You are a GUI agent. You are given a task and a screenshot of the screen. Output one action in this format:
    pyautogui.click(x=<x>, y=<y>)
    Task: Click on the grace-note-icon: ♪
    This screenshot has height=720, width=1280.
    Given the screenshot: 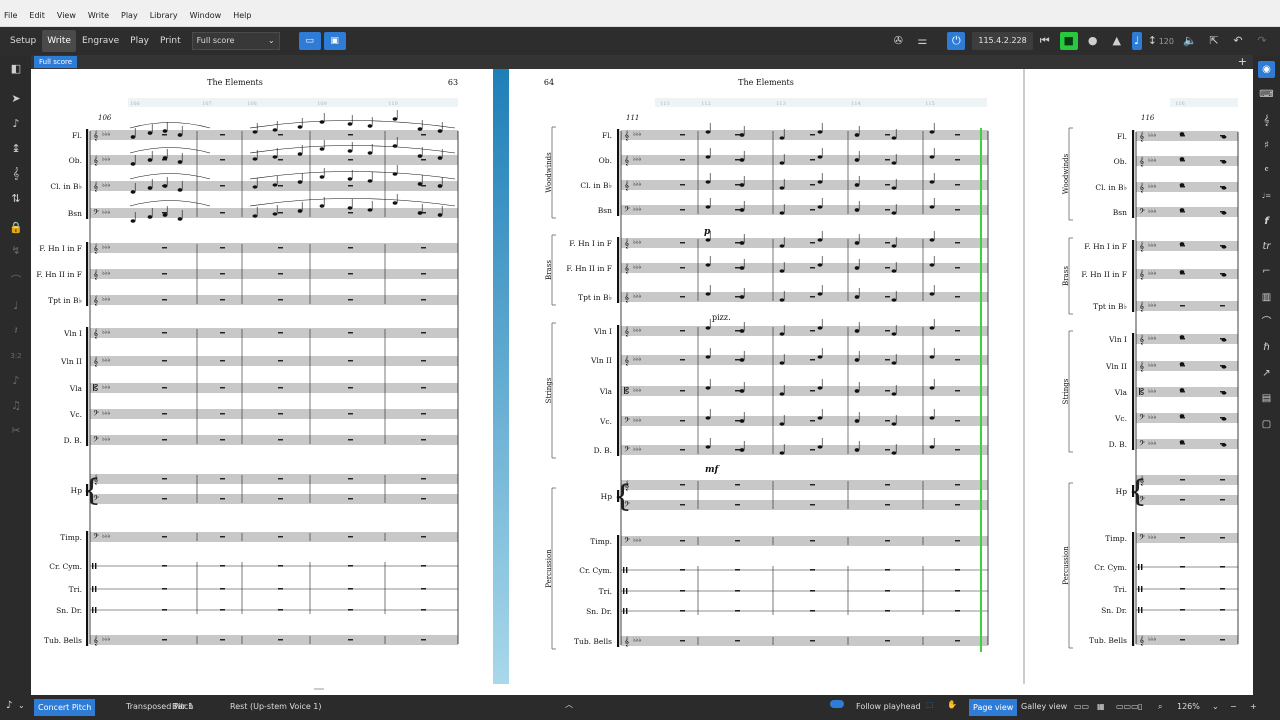 What is the action you would take?
    pyautogui.click(x=16, y=381)
    